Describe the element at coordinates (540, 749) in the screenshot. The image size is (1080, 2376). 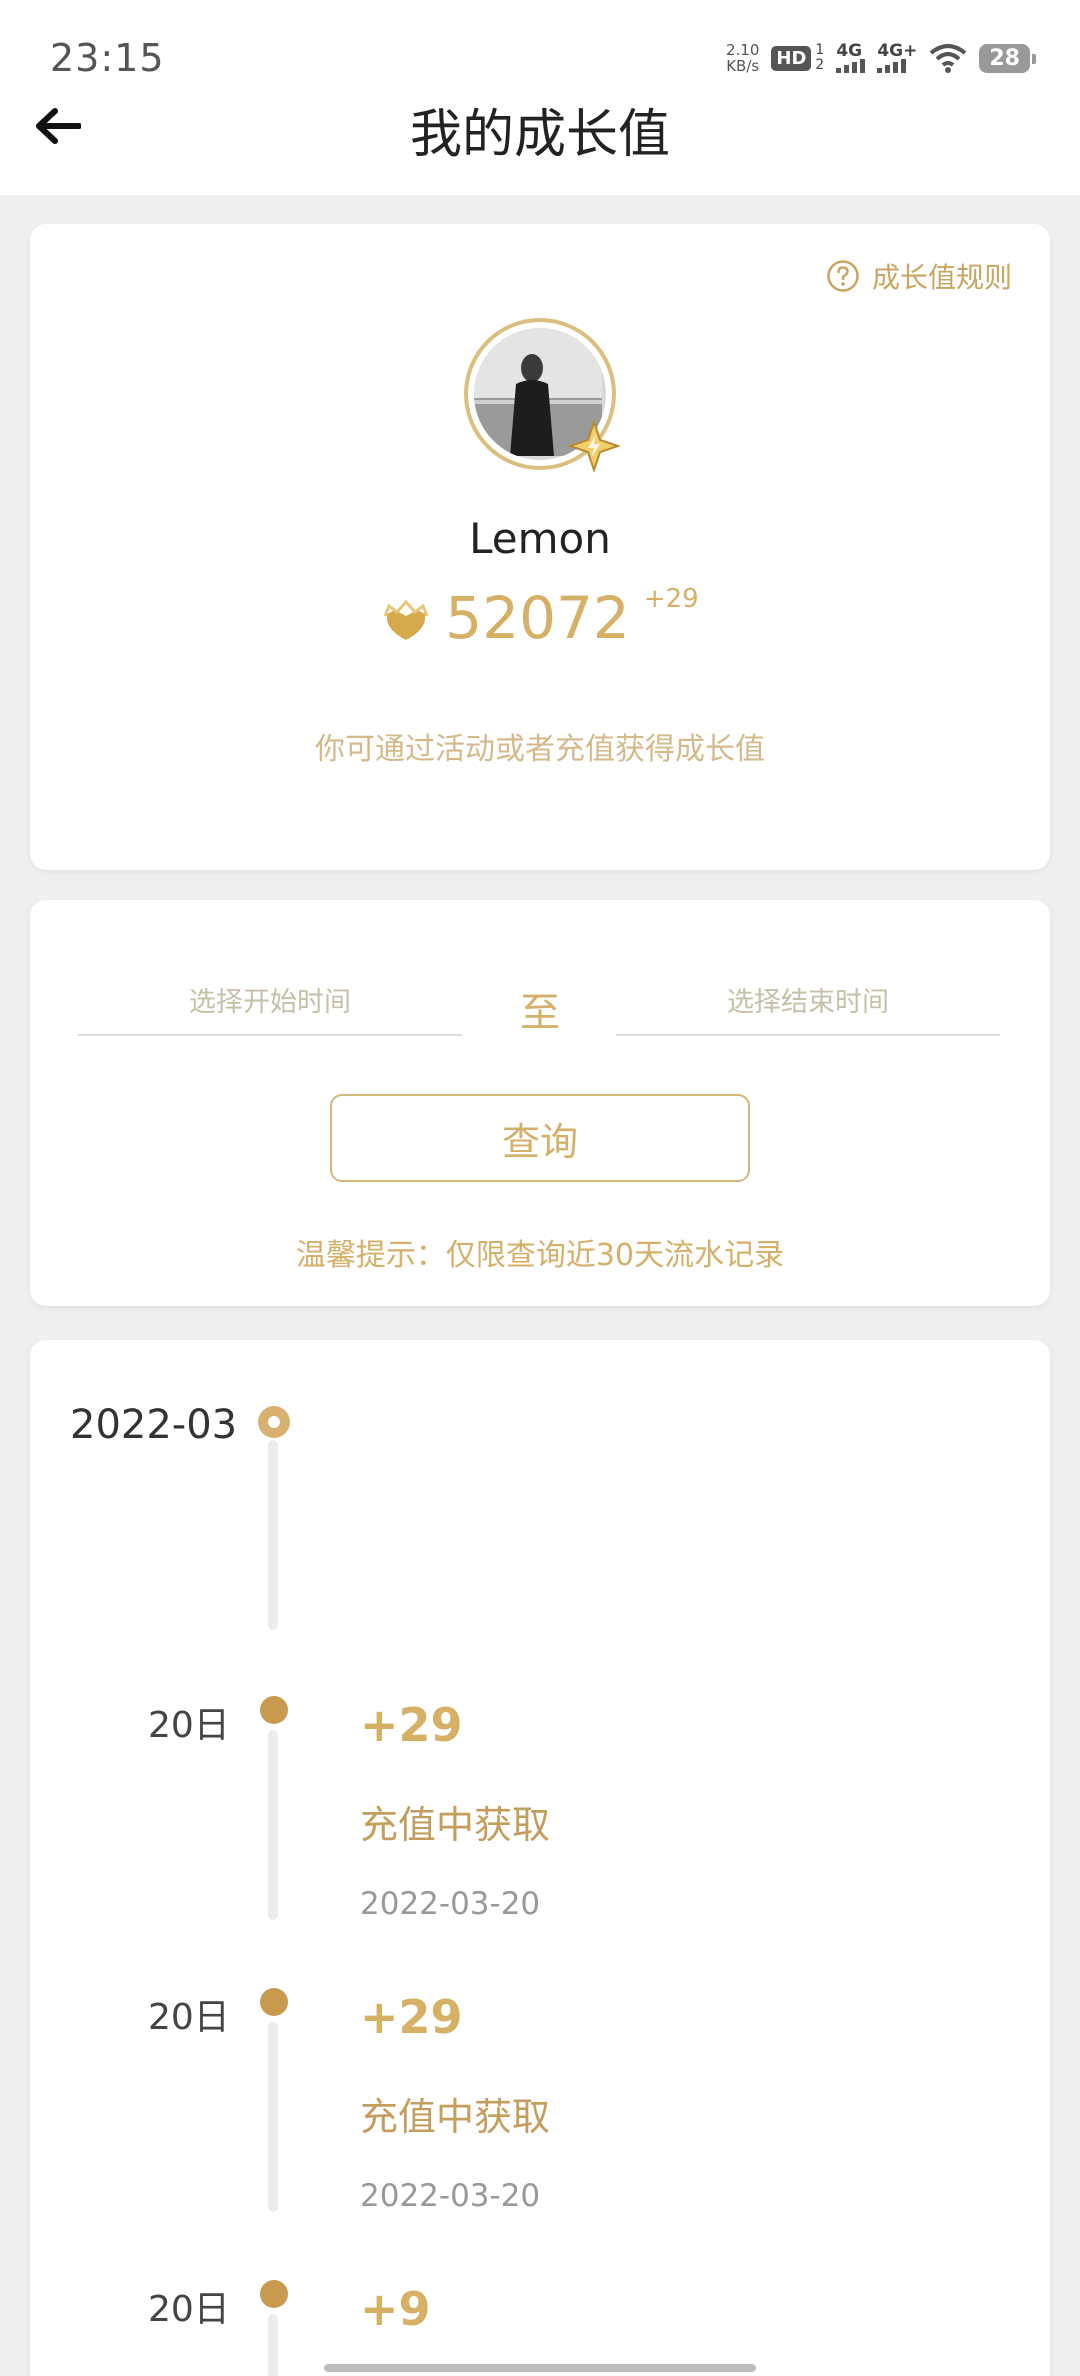
I see `growth-hint: 你可通过活动或者充值获得成长值` at that location.